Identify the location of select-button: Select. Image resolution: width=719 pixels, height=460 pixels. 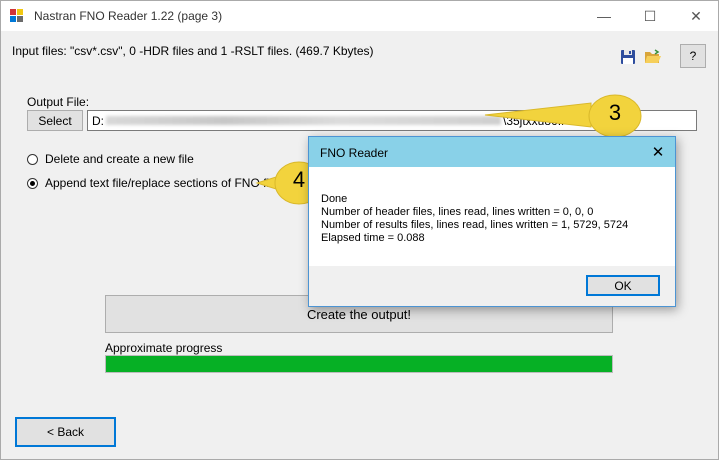
(55, 120).